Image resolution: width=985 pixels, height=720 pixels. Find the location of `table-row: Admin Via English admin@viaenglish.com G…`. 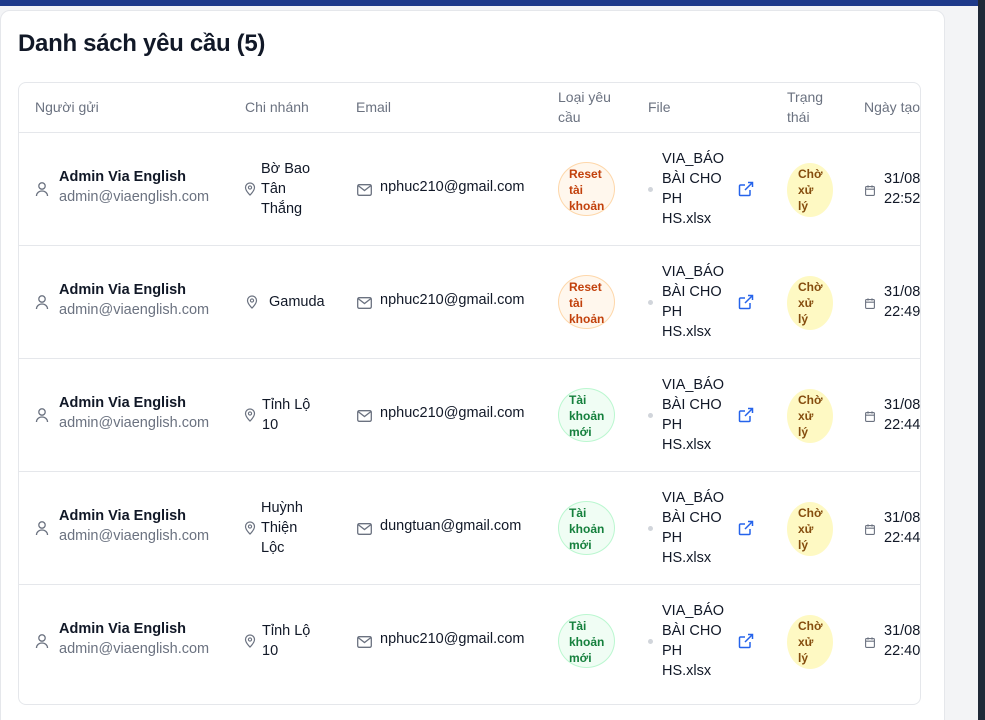

table-row: Admin Via English admin@viaenglish.com G… is located at coordinates (470, 302).